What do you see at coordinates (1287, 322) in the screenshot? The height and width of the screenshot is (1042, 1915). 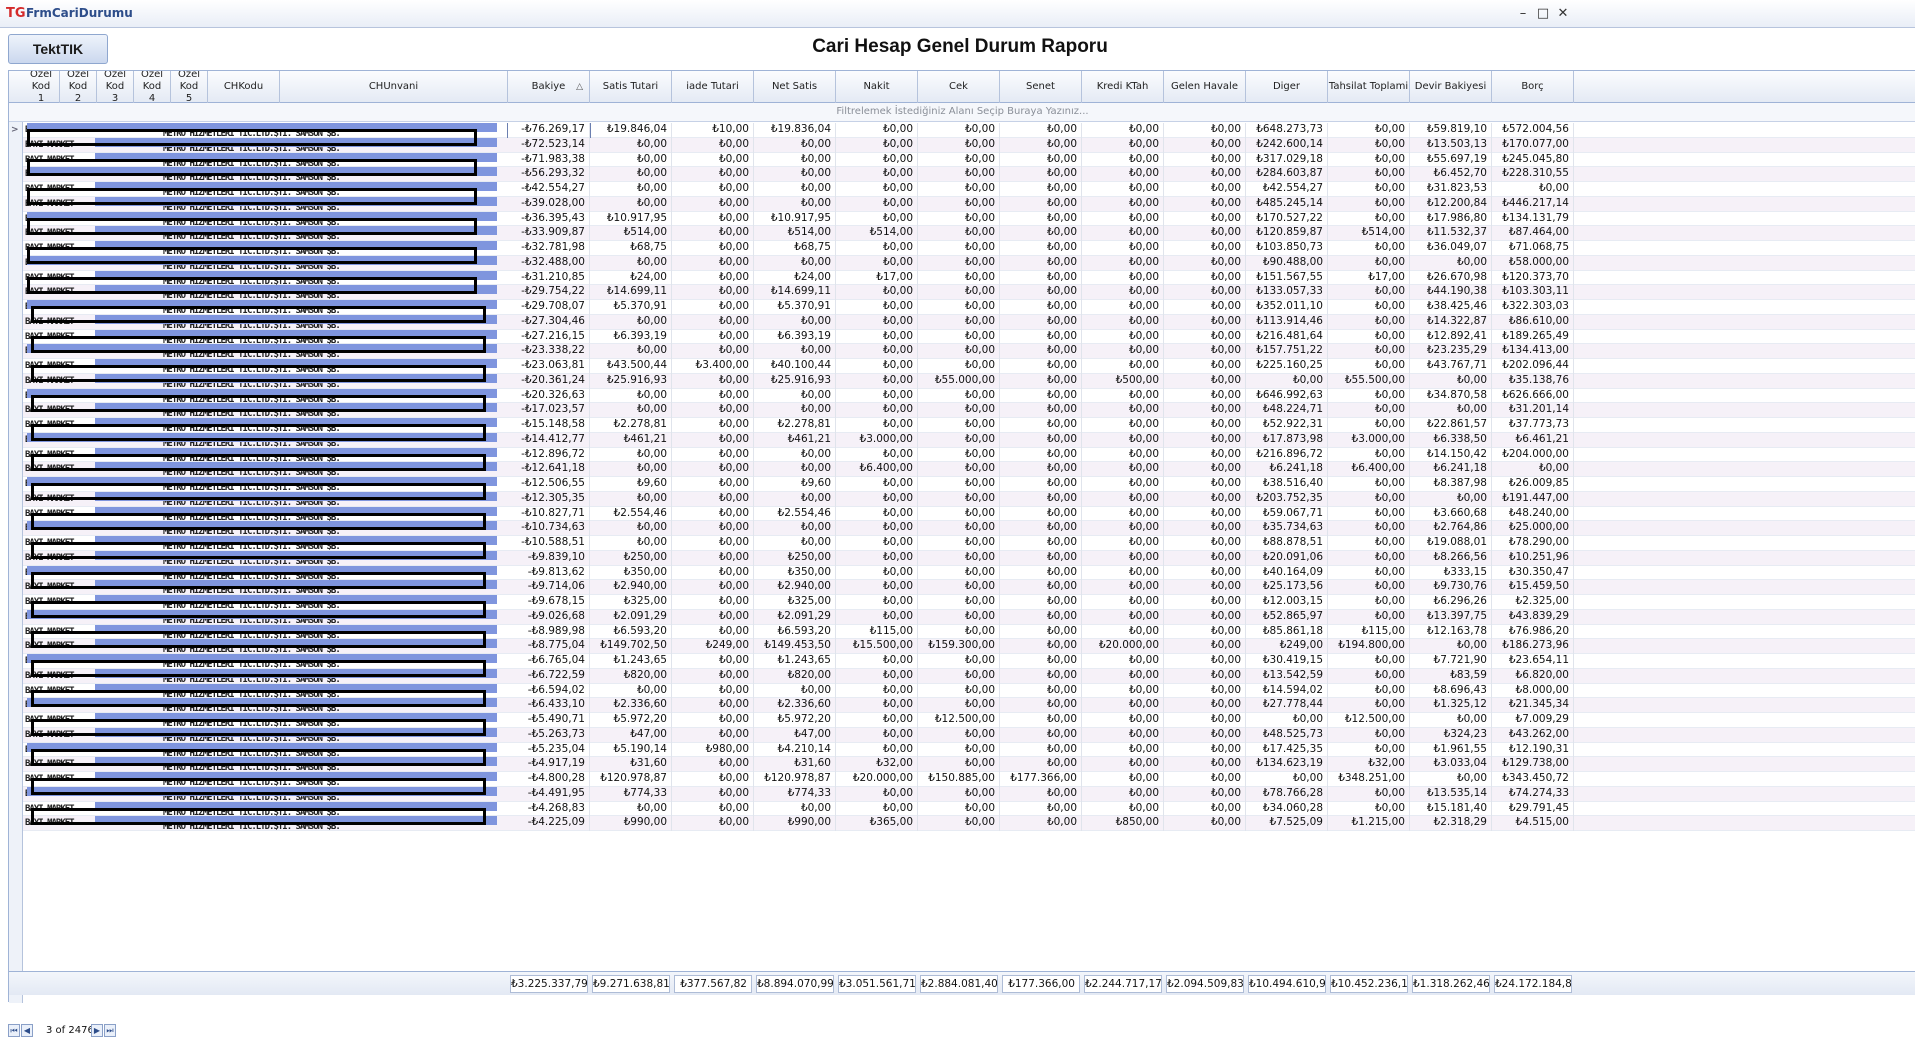 I see `cell-diger: ₺113.914,46` at bounding box center [1287, 322].